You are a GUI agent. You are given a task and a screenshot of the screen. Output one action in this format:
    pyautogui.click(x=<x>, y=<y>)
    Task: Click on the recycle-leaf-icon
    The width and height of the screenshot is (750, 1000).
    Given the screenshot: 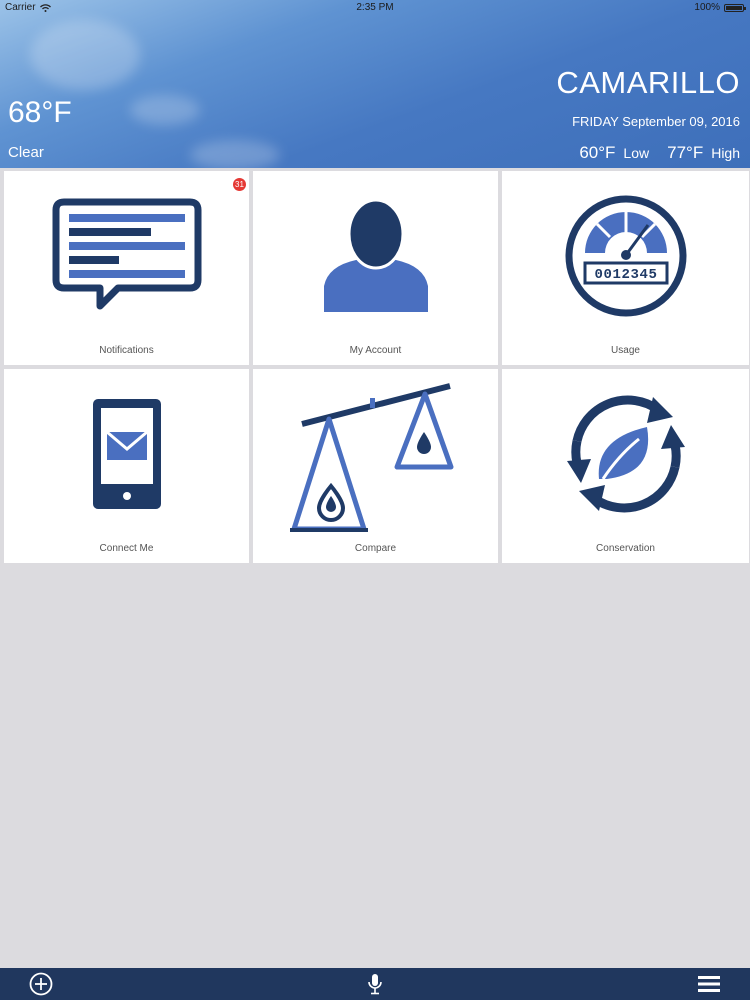 What is the action you would take?
    pyautogui.click(x=625, y=454)
    